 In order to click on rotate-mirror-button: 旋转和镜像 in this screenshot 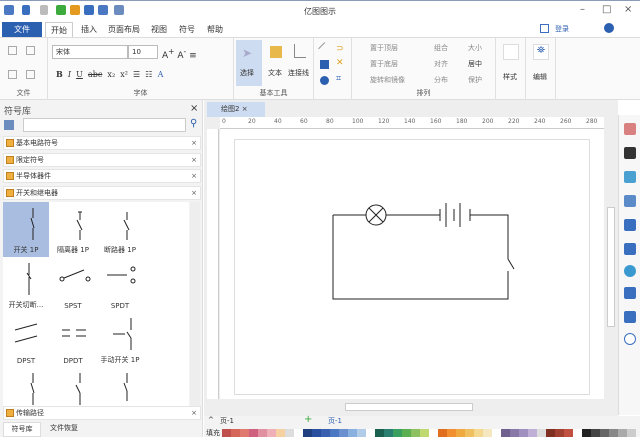, I will do `click(387, 80)`.